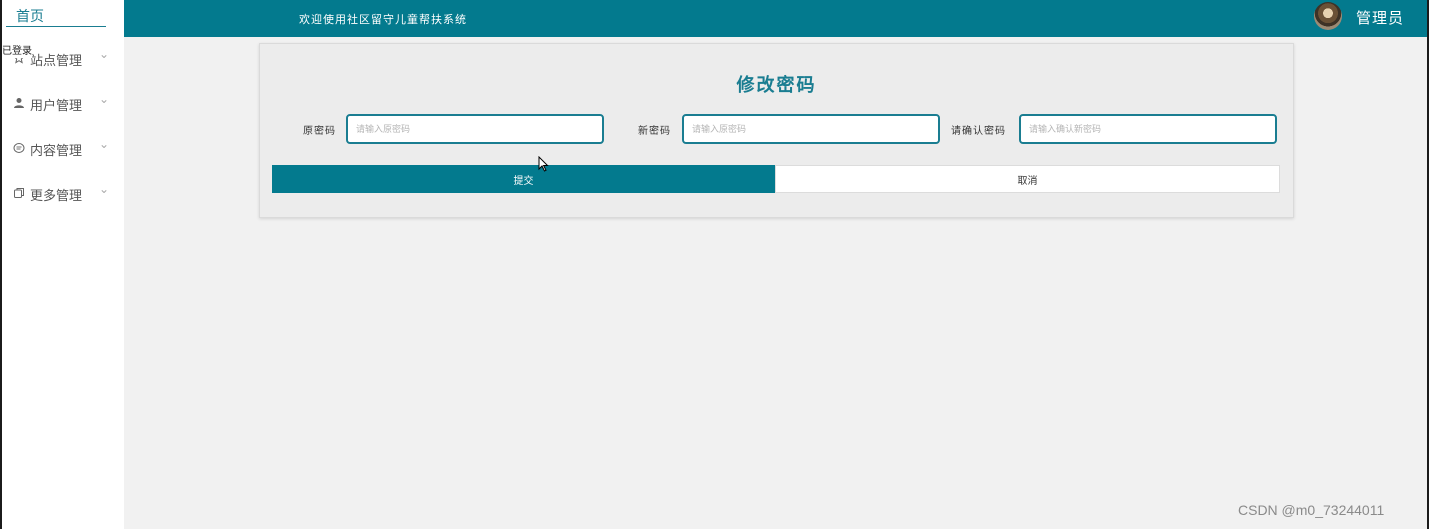 The height and width of the screenshot is (529, 1429). Describe the element at coordinates (17, 52) in the screenshot. I see `tooltip: 已登录` at that location.